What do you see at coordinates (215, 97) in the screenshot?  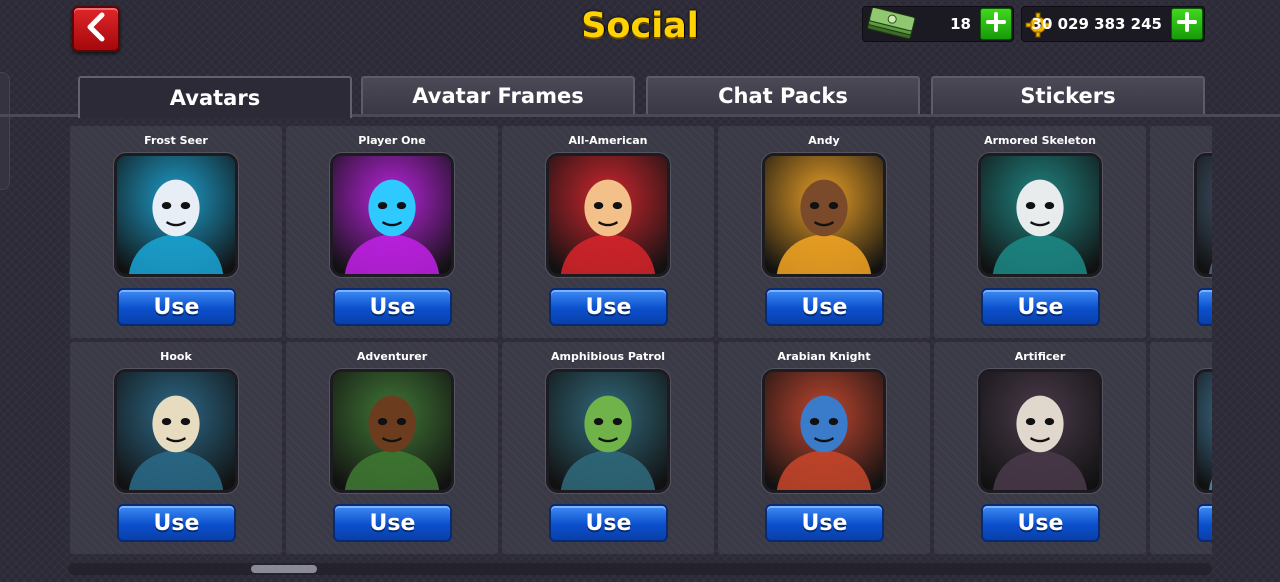 I see `tab-avatars: Avatars` at bounding box center [215, 97].